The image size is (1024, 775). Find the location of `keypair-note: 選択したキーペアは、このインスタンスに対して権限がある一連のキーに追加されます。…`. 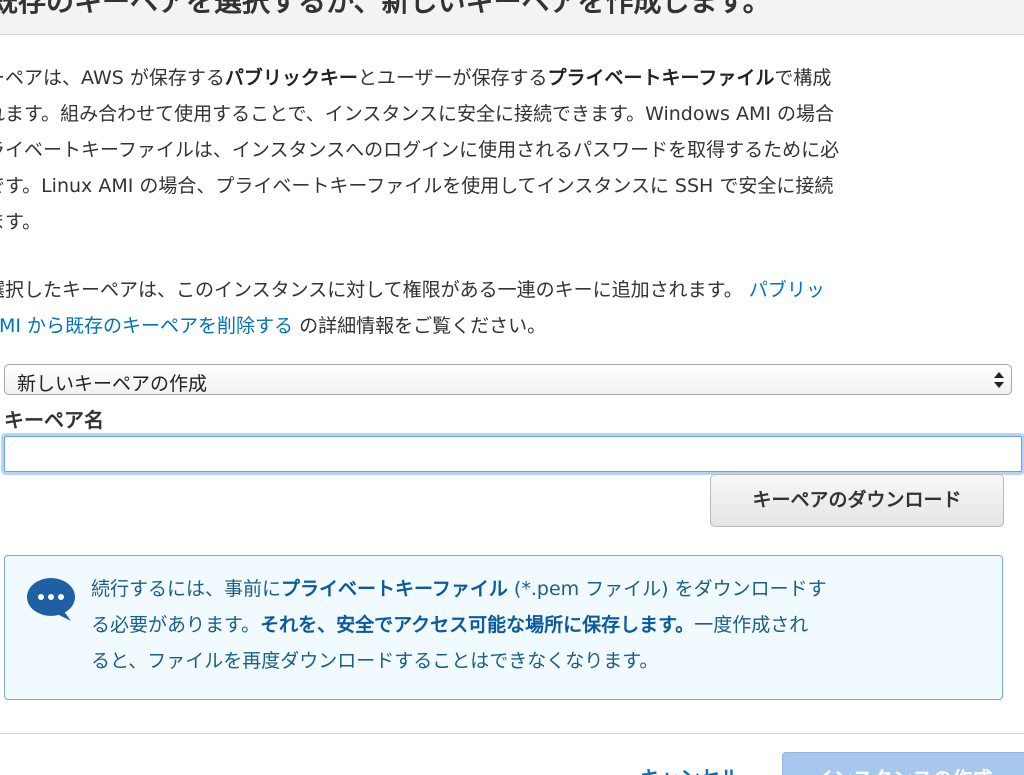

keypair-note: 選択したキーペアは、このインスタンスに対して権限がある一連のキーに追加されます。… is located at coordinates (412, 308).